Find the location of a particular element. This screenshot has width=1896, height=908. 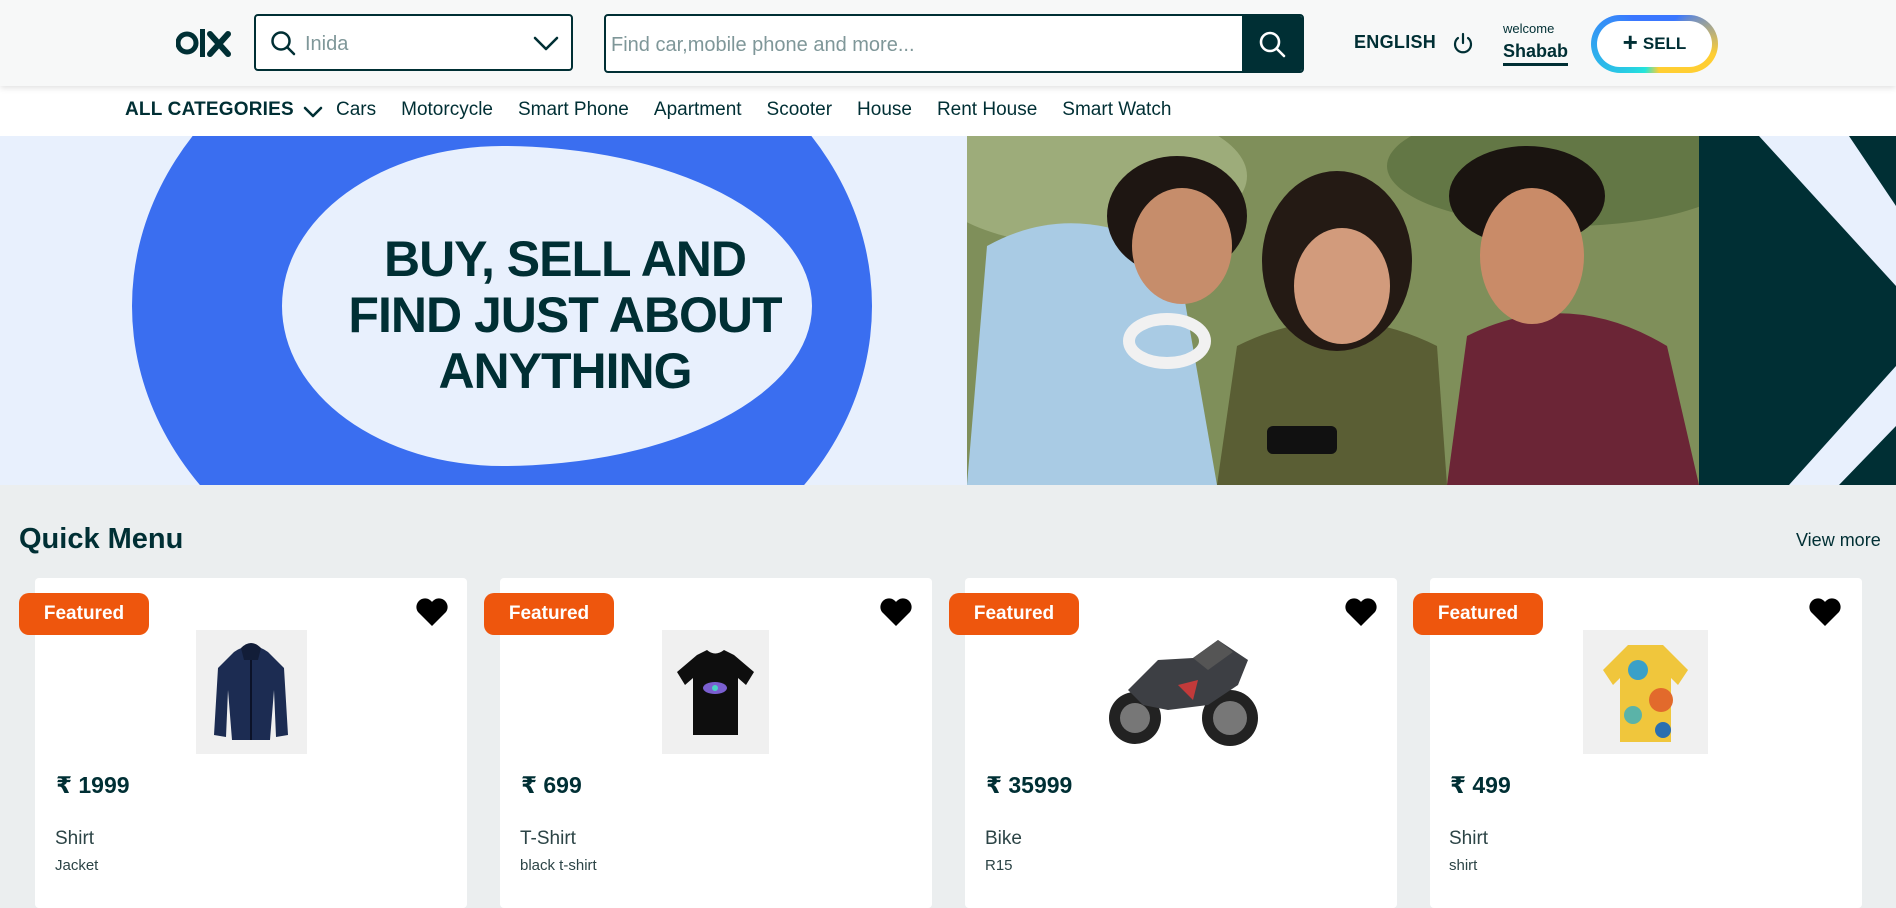

category-link-scooter: Scooter is located at coordinates (799, 110).